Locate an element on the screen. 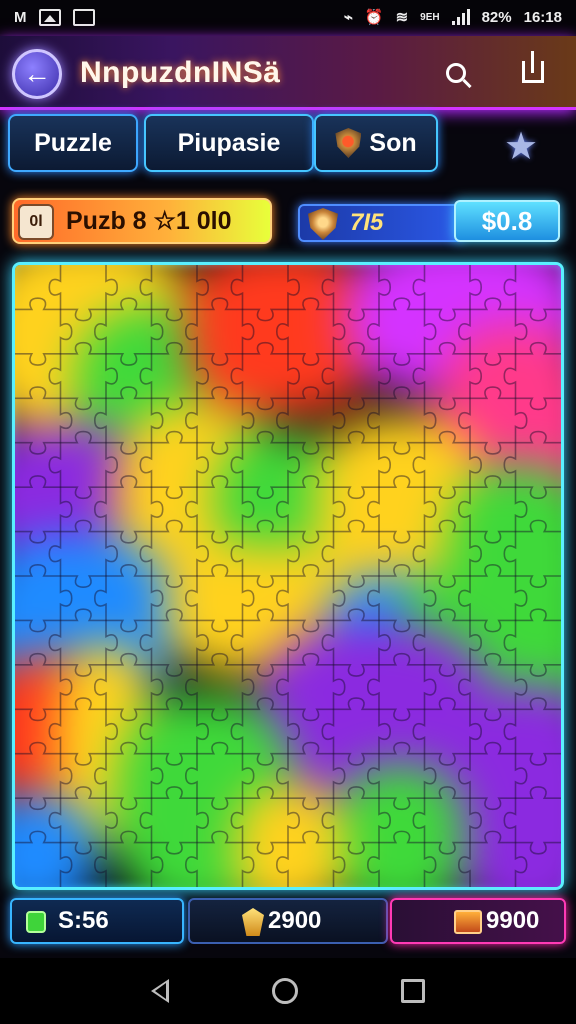 This screenshot has width=576, height=1024. nav-recents-icon is located at coordinates (412, 991).